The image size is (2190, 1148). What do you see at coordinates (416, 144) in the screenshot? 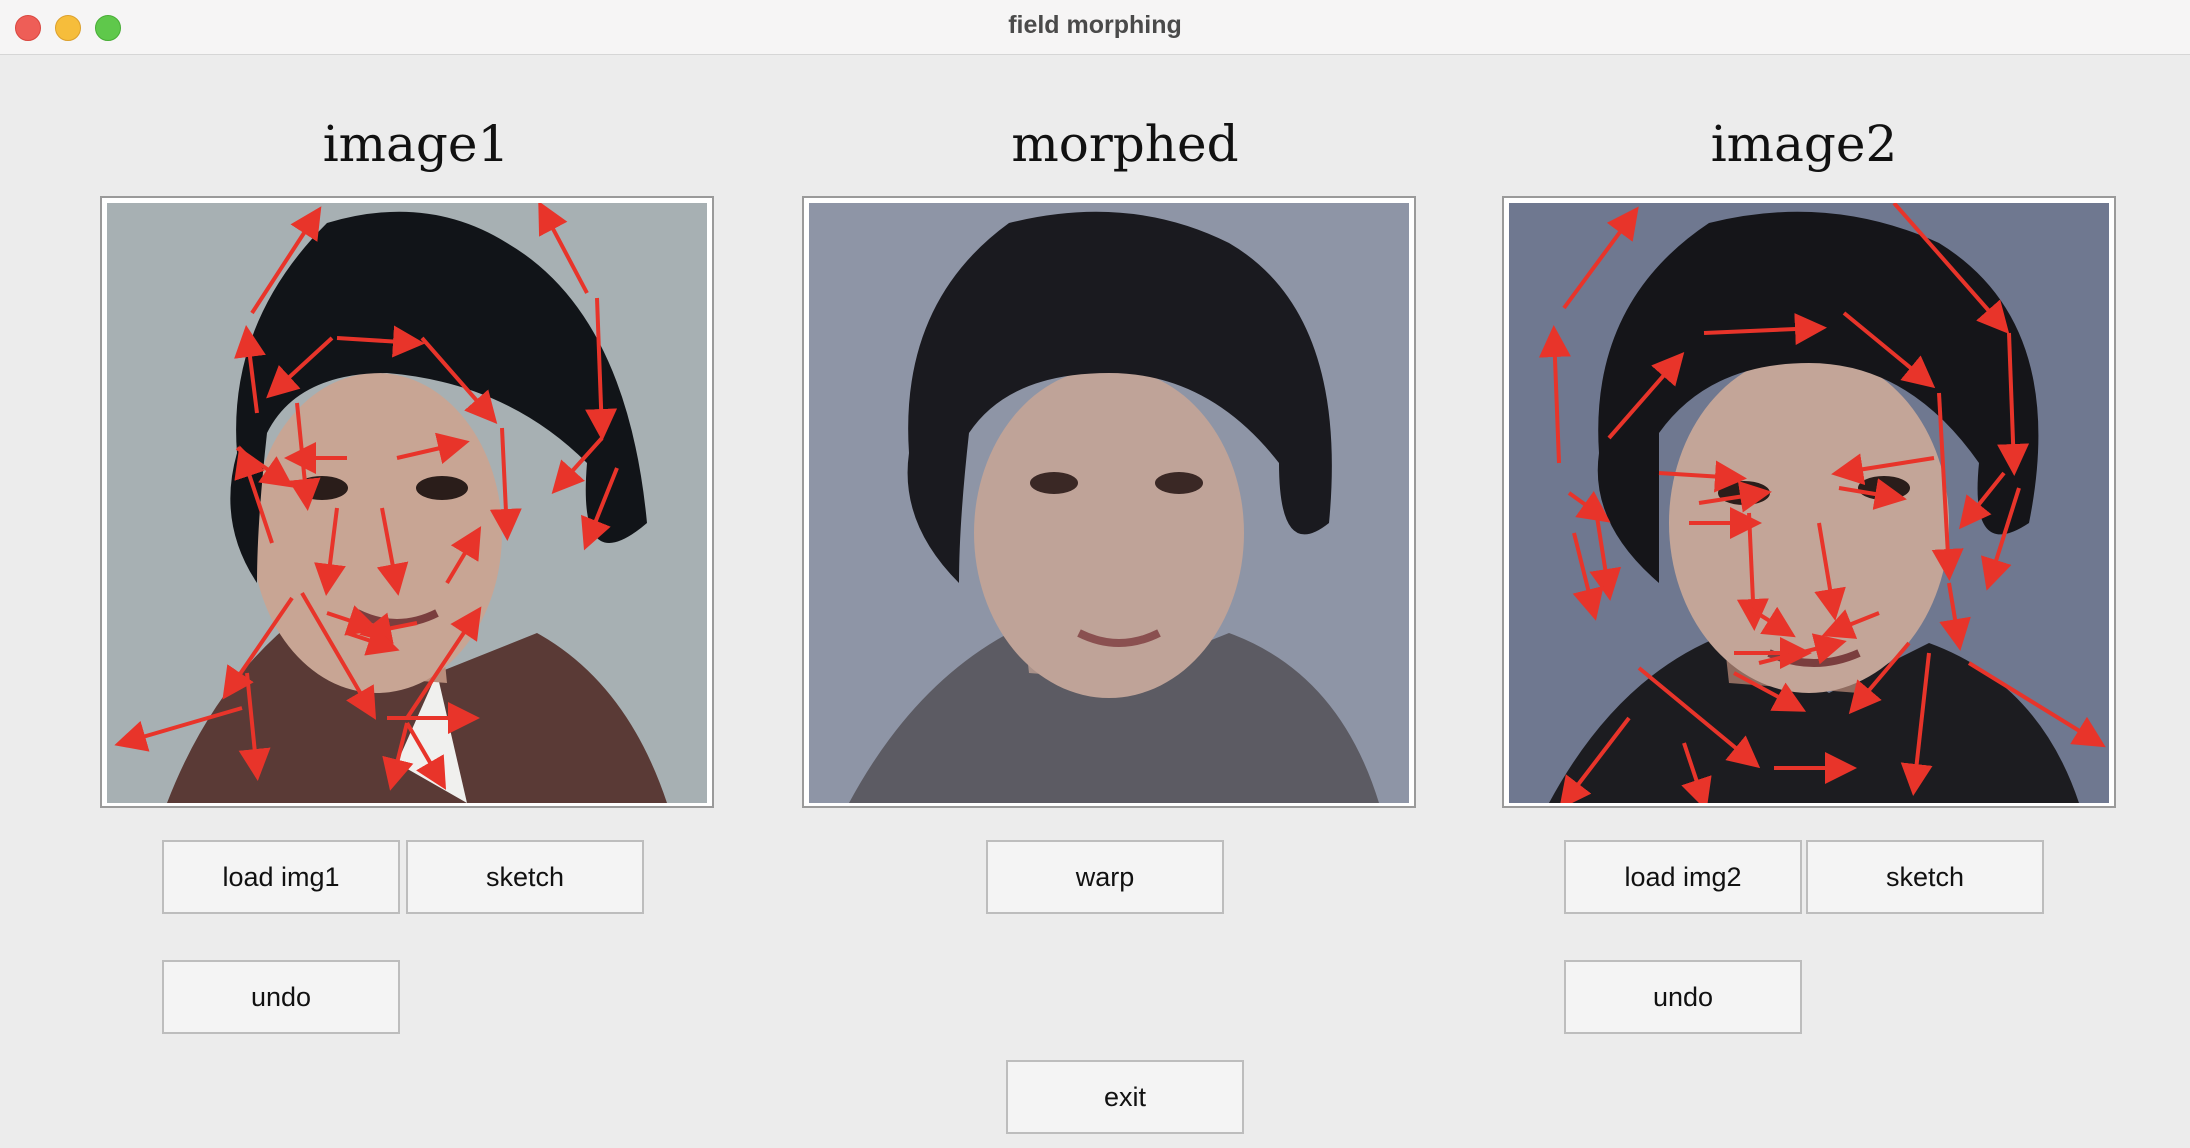
I see `image1-title: image1` at bounding box center [416, 144].